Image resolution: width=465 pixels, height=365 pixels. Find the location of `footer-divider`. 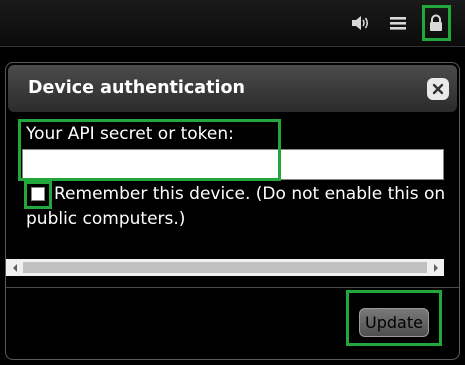

footer-divider is located at coordinates (232, 287).